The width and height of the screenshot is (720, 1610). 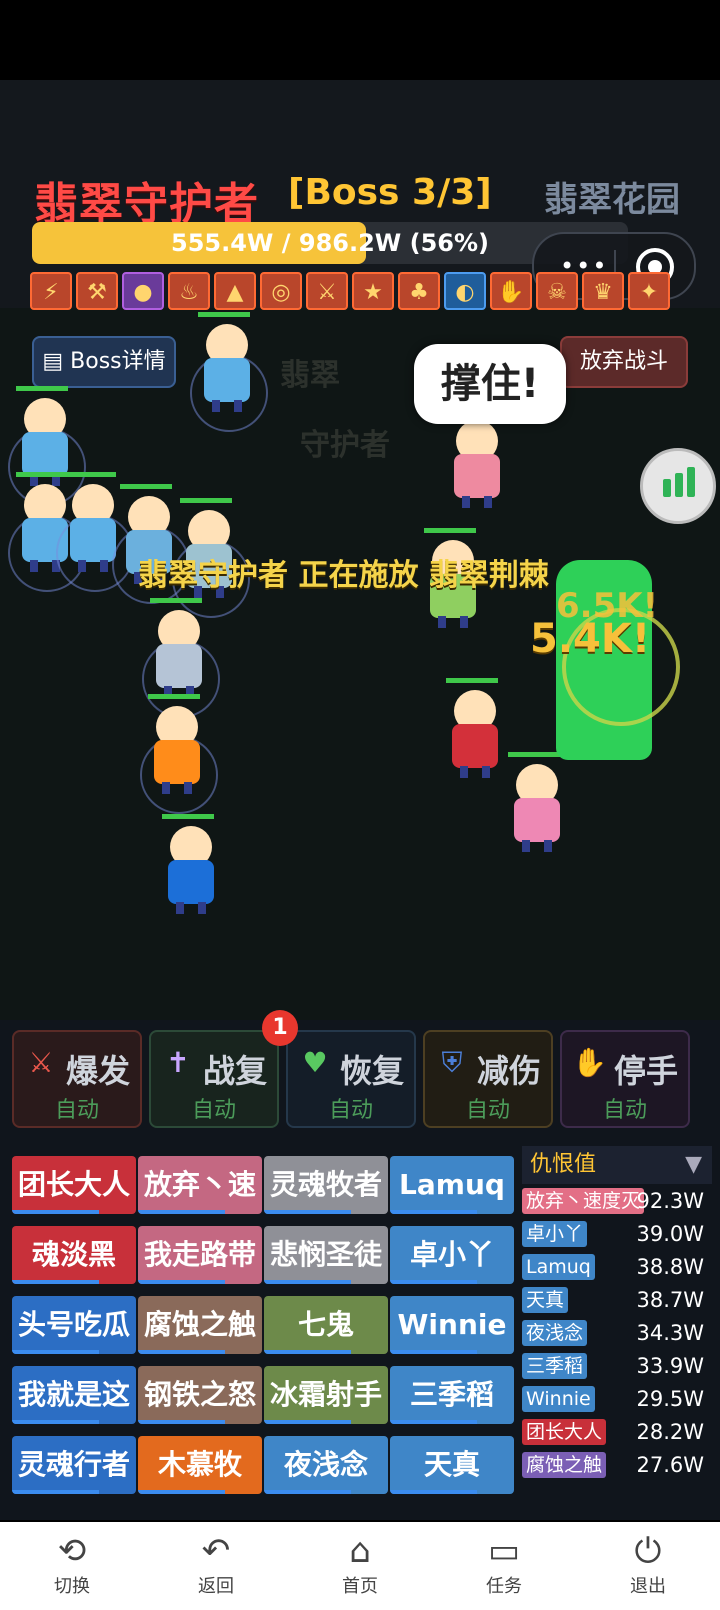 I want to click on skill-name: 停手, so click(x=646, y=1071).